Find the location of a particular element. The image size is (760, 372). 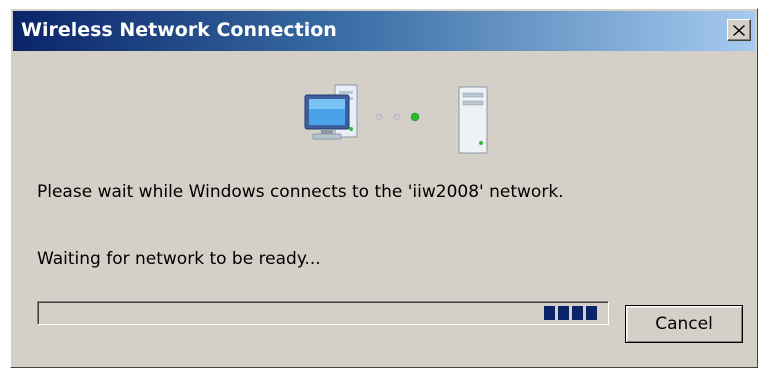

progress-track is located at coordinates (323, 313).